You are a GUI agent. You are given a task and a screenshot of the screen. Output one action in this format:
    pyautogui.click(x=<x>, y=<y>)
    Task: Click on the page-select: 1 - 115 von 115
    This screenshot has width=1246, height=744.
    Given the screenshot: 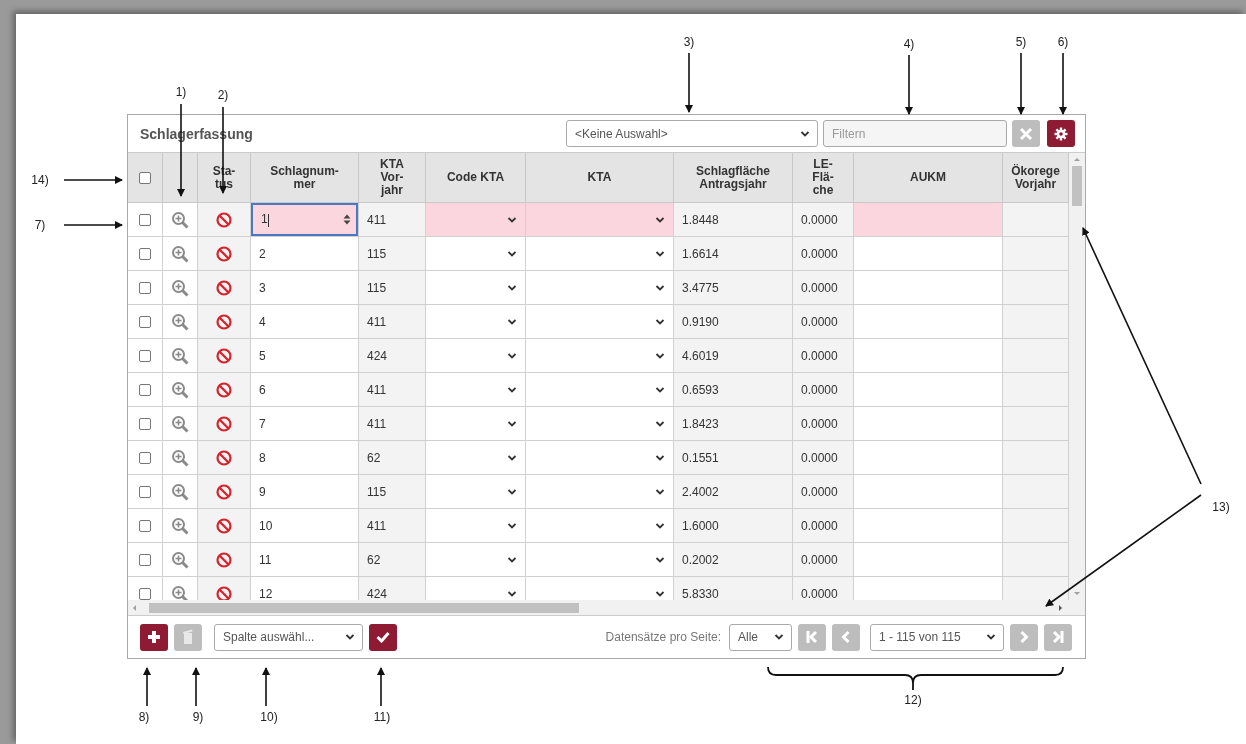 What is the action you would take?
    pyautogui.click(x=937, y=637)
    